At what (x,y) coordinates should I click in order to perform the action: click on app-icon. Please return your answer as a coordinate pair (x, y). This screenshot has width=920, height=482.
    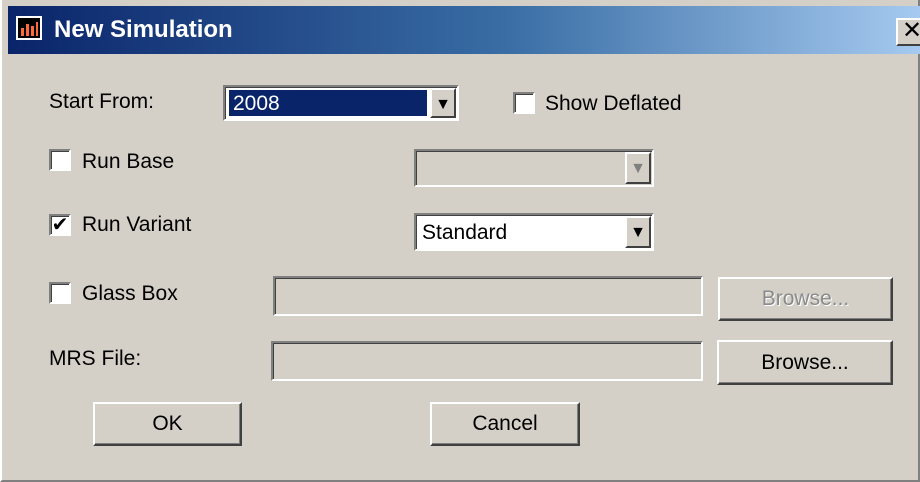
    Looking at the image, I should click on (29, 28).